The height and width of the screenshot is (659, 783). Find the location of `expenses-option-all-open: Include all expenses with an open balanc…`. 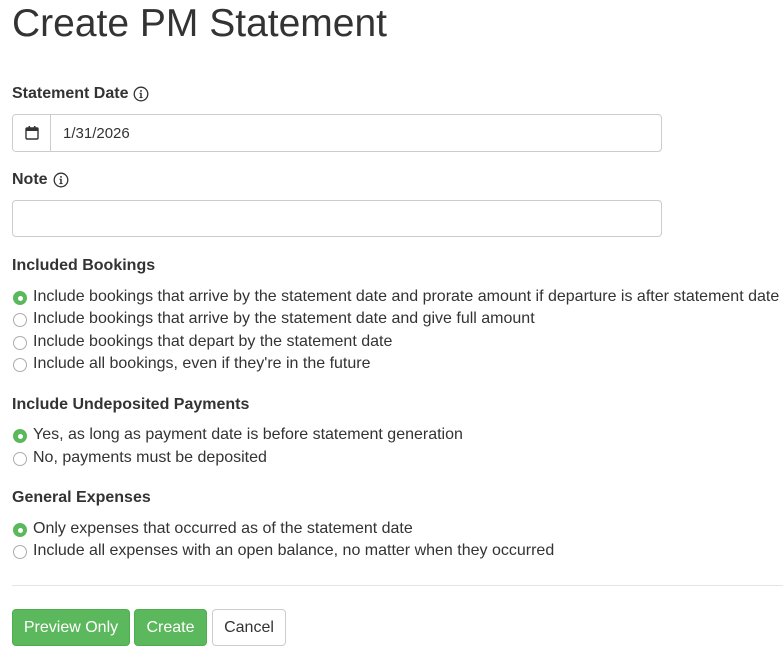

expenses-option-all-open: Include all expenses with an open balanc… is located at coordinates (283, 551).